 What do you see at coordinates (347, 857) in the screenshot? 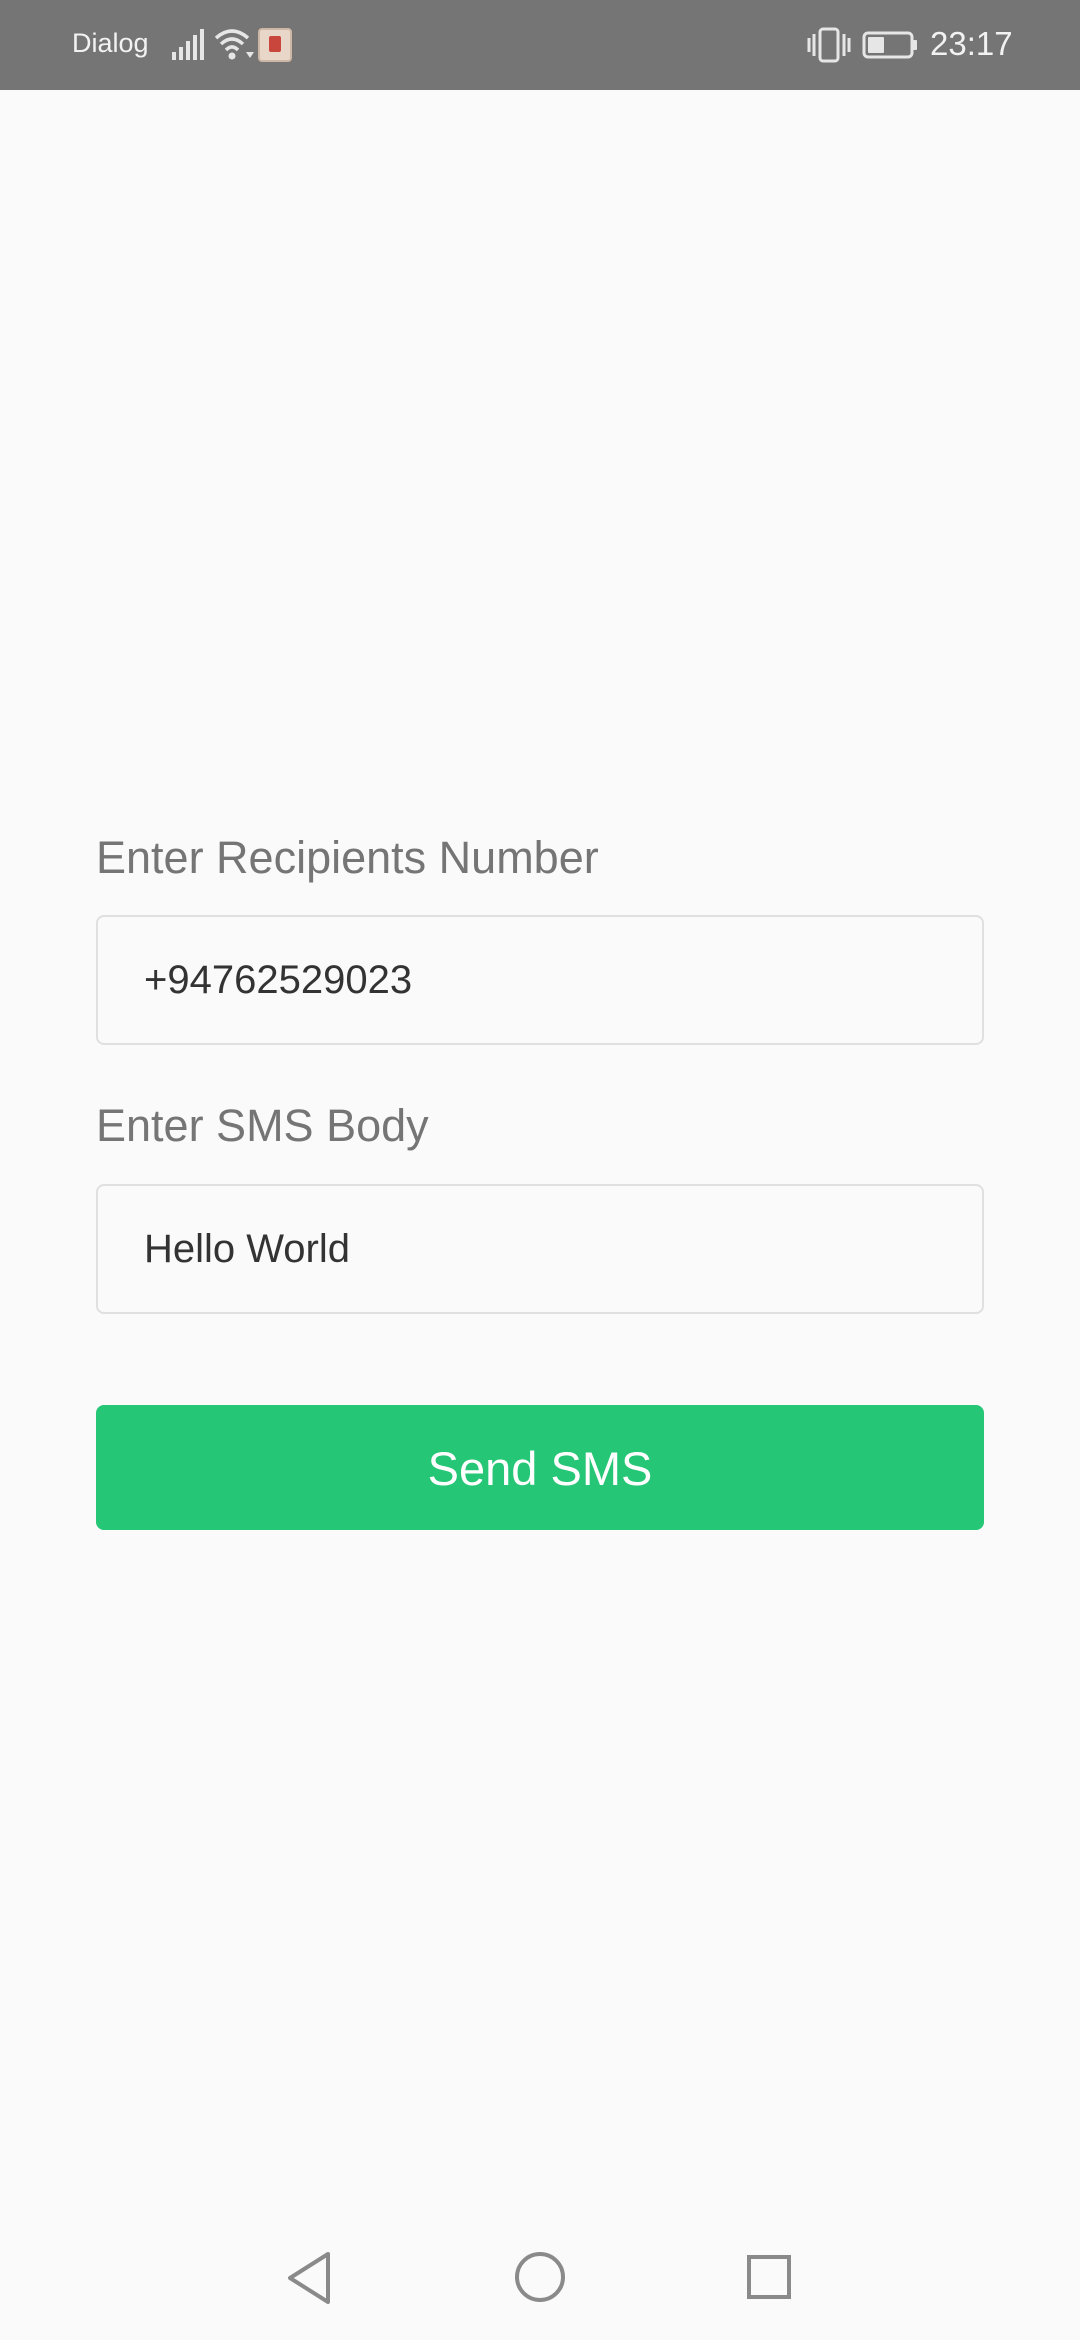
I see `recipient-number-label: Enter Recipients Number` at bounding box center [347, 857].